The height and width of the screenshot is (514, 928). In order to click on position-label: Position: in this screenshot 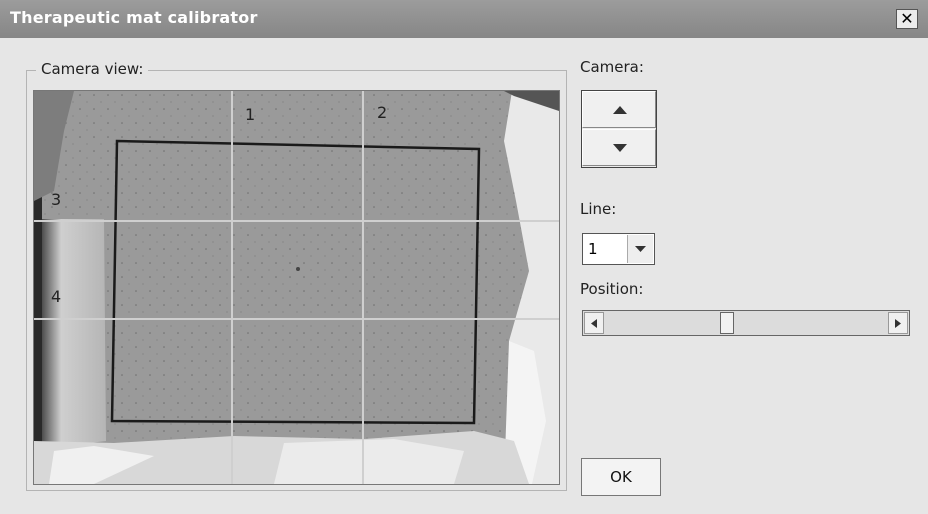, I will do `click(612, 289)`.